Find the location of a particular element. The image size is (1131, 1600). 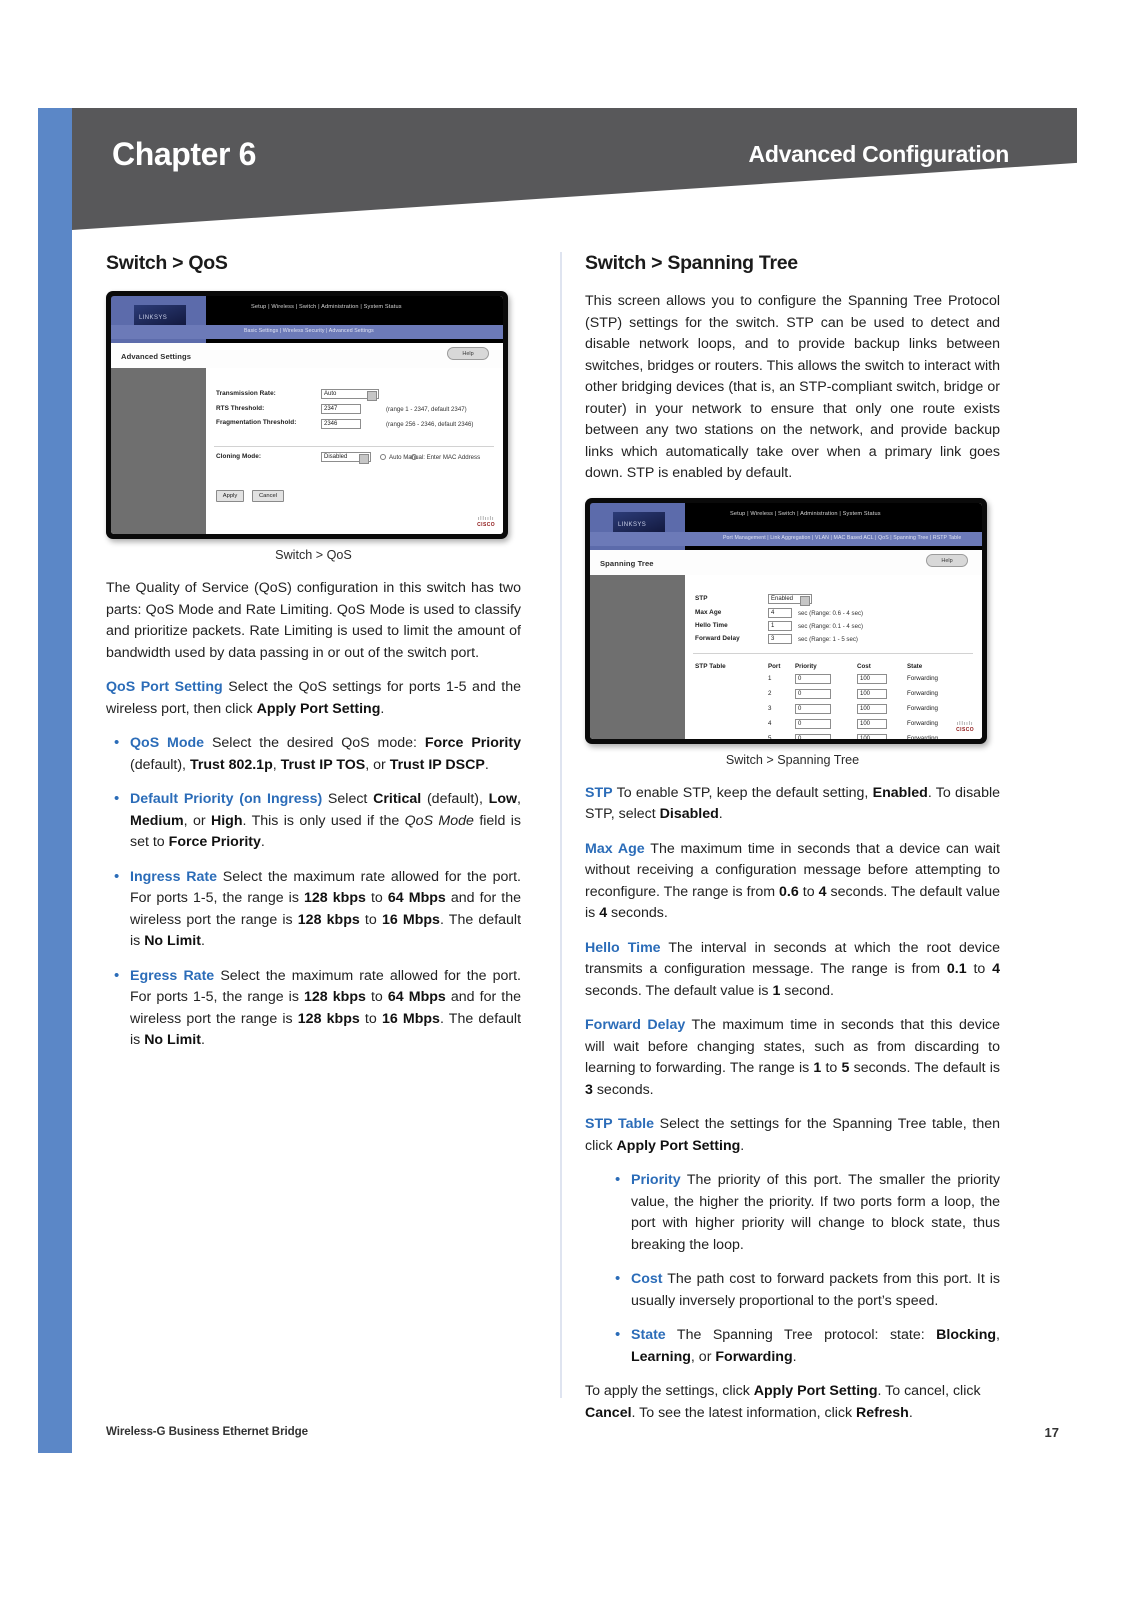

stp-row-port: 2 is located at coordinates (770, 693).